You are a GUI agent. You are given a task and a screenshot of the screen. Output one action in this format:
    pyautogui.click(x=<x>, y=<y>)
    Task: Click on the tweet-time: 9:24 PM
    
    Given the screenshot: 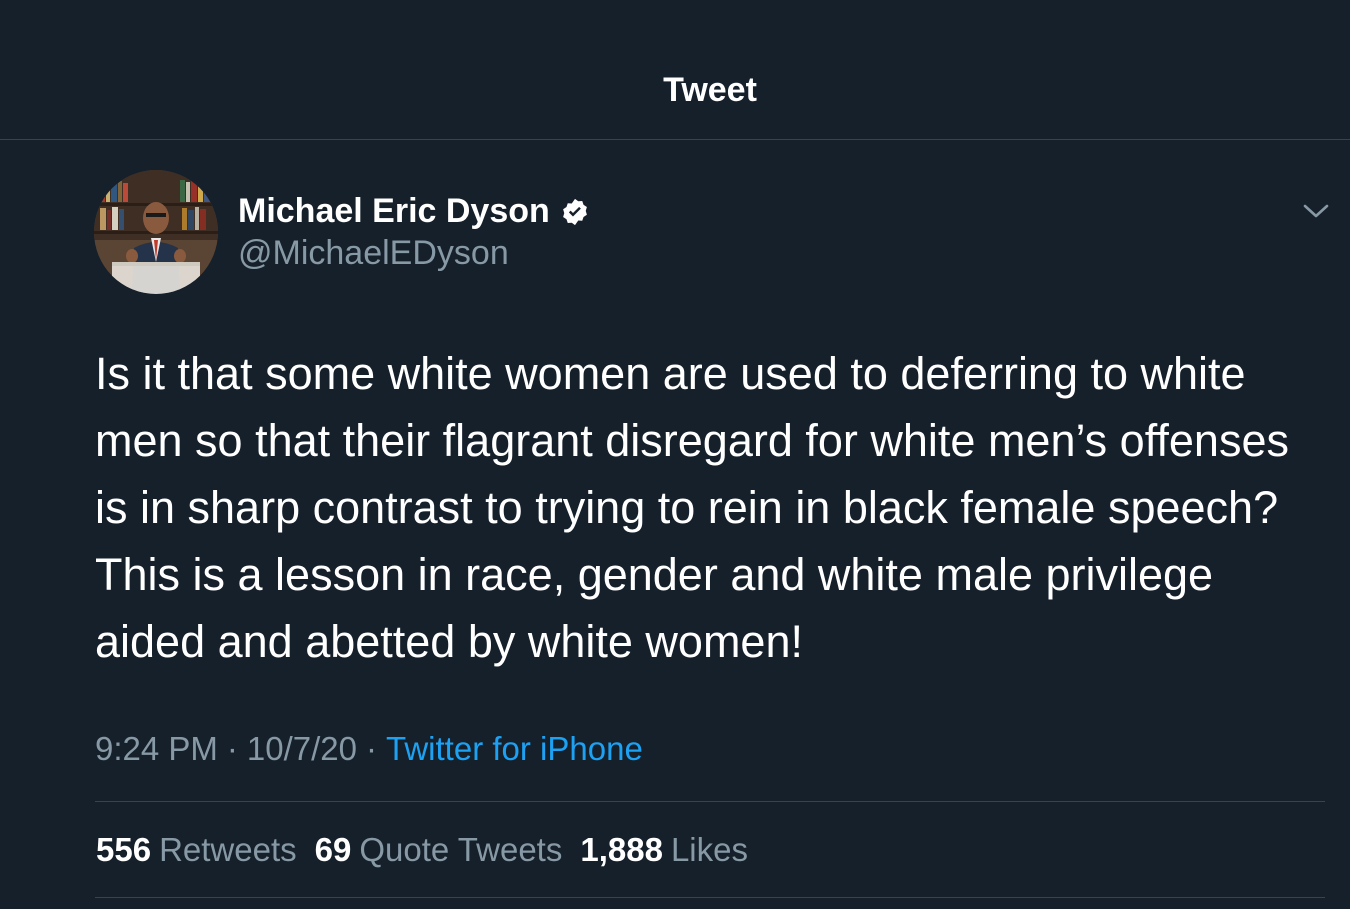 What is the action you would take?
    pyautogui.click(x=156, y=748)
    